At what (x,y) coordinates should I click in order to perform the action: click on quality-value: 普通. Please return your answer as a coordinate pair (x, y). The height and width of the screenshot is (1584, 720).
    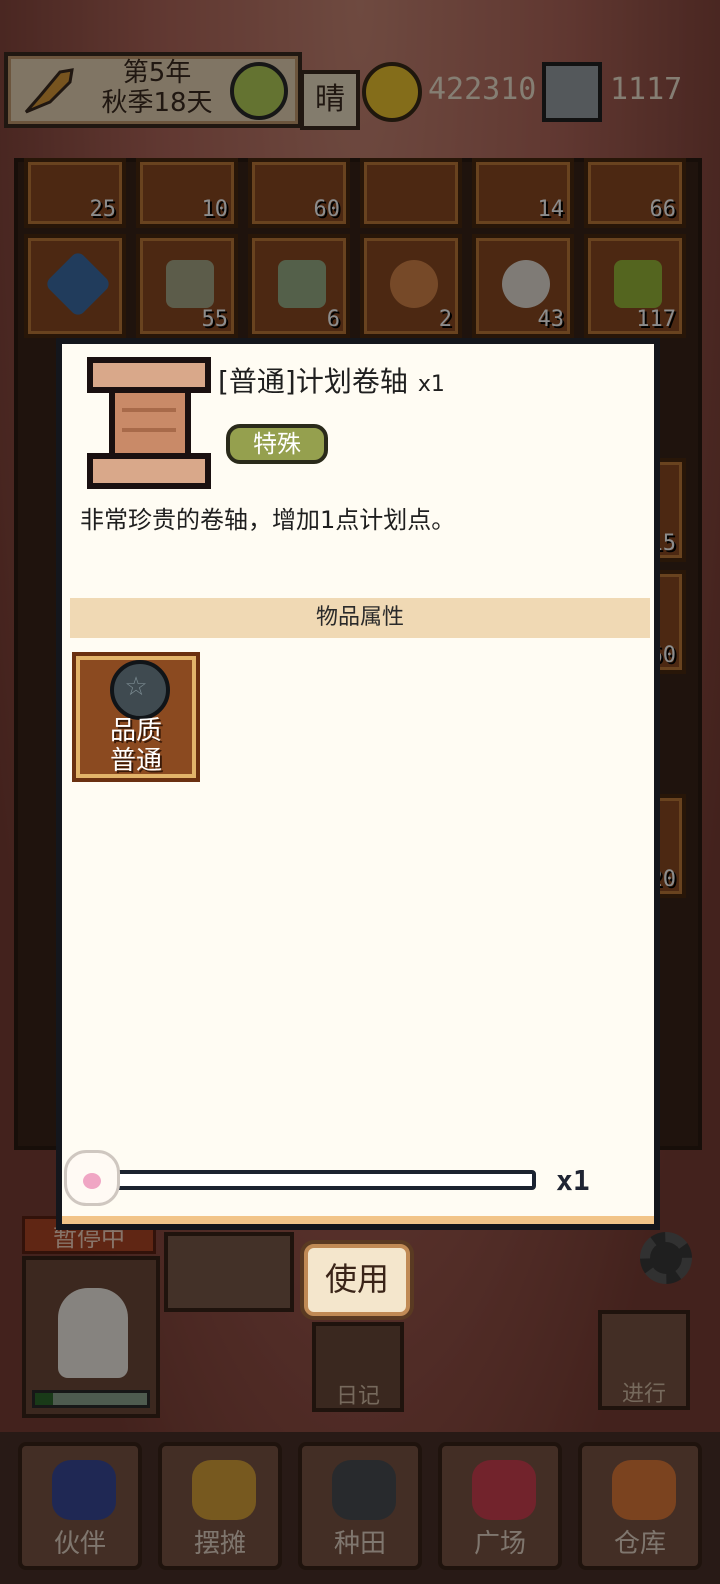
    Looking at the image, I should click on (135, 761).